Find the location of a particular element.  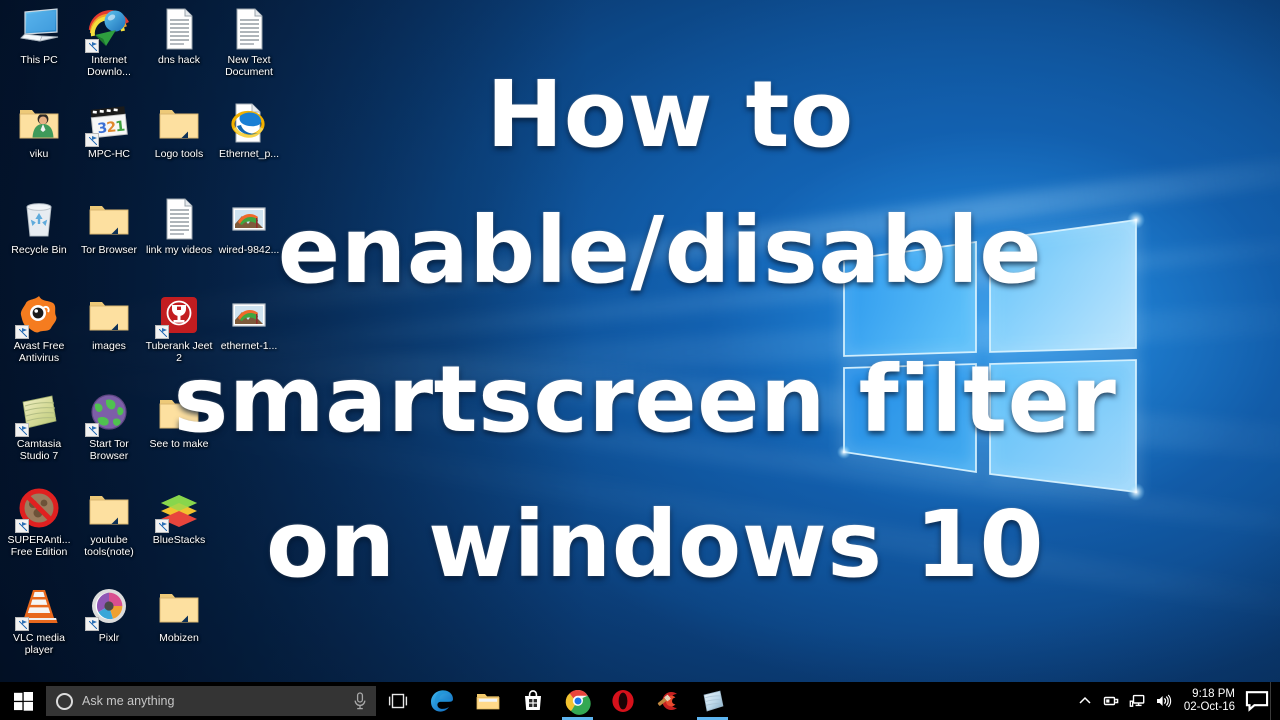

desktop-icon: Camtasia Studio 7 is located at coordinates (39, 426).